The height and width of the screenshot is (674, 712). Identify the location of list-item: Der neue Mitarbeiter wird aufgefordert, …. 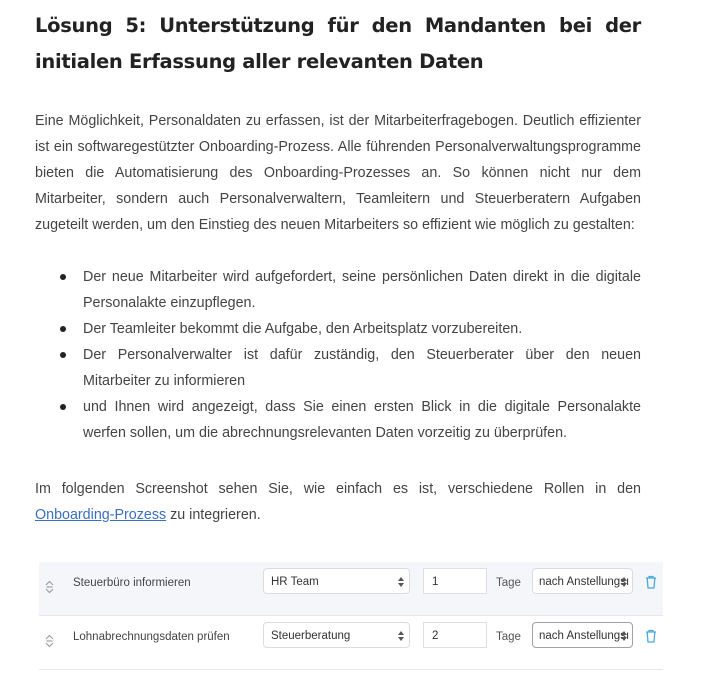
(338, 290).